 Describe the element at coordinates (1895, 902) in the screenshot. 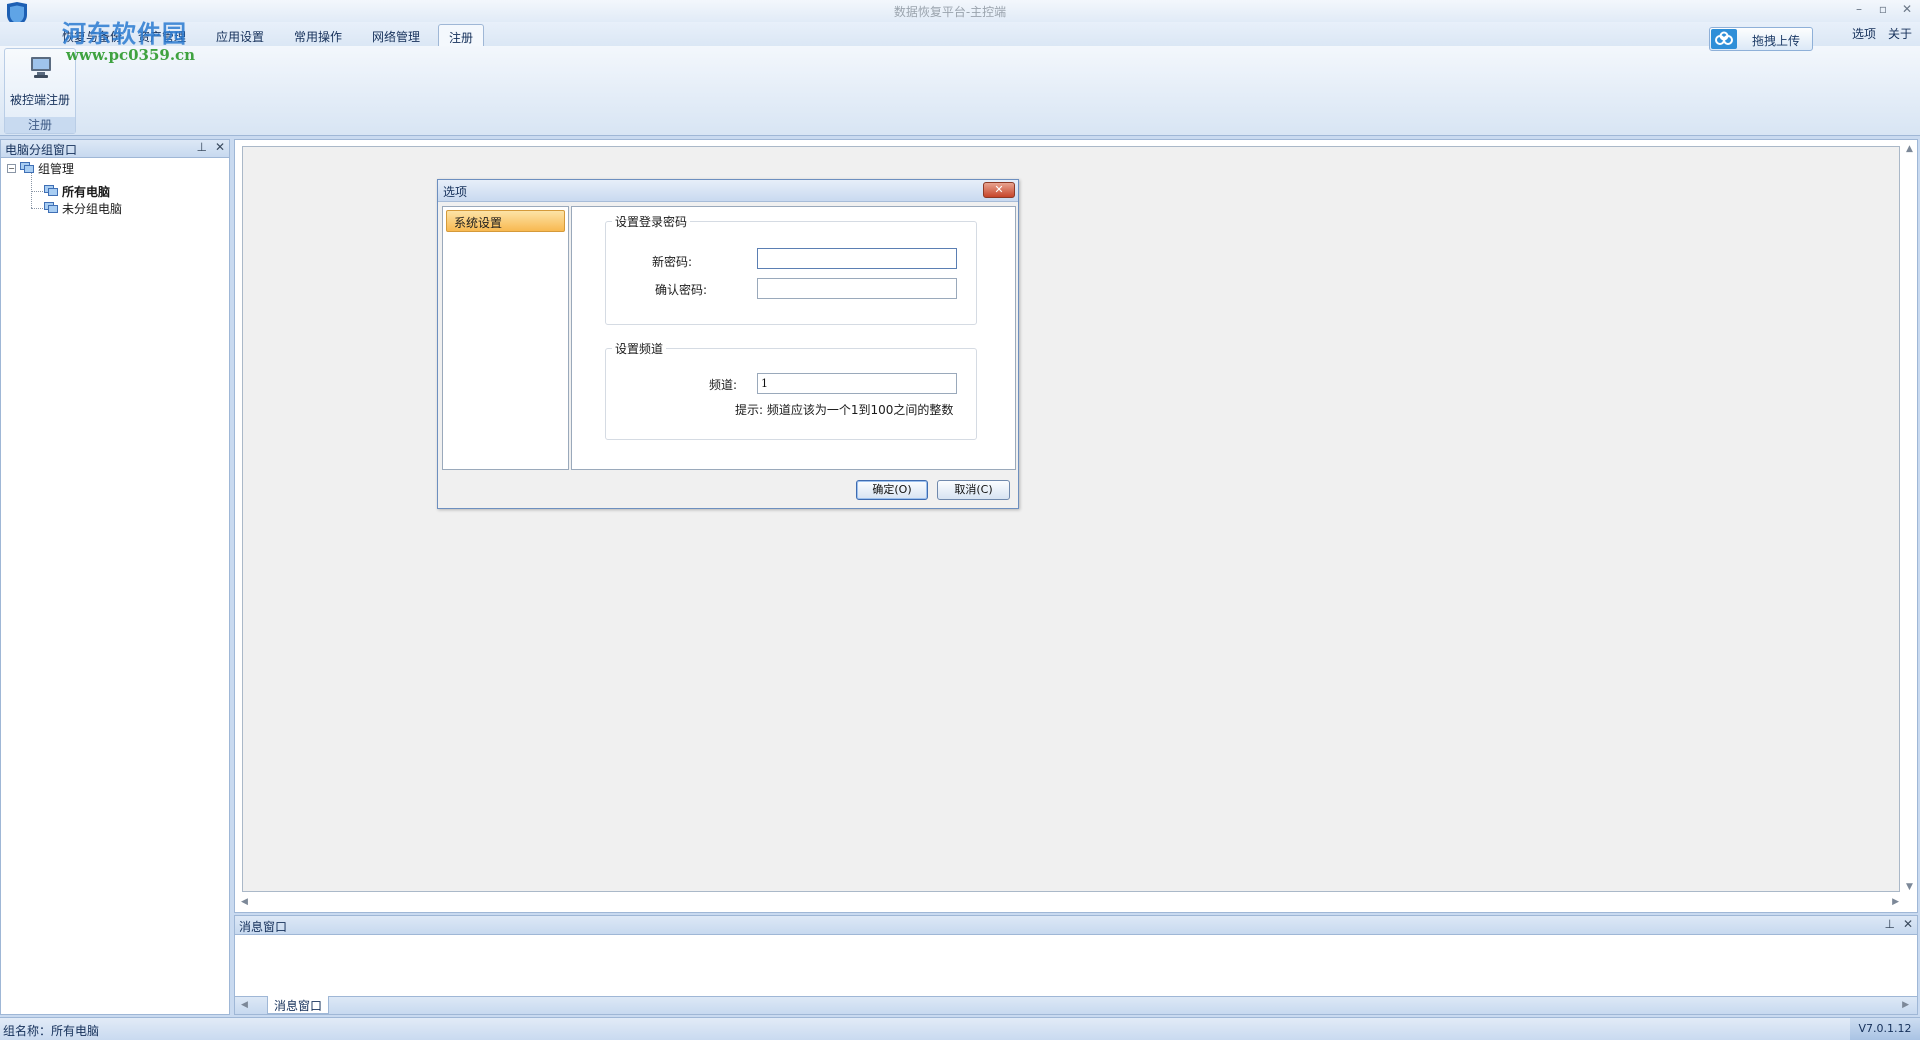

I see `scroll-right-icon: ▶` at that location.